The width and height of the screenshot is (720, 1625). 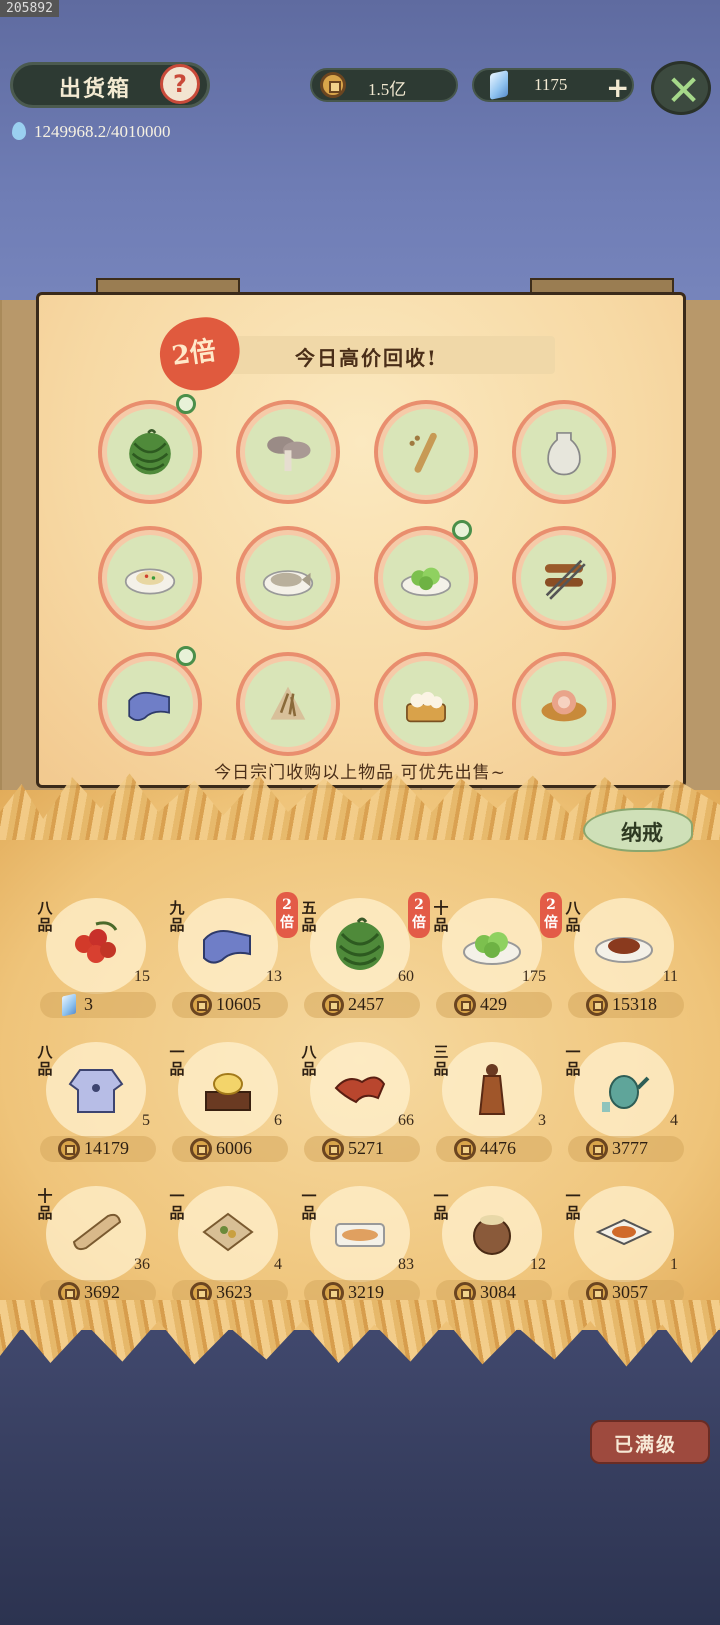 I want to click on add-gems-button: +, so click(x=617, y=87).